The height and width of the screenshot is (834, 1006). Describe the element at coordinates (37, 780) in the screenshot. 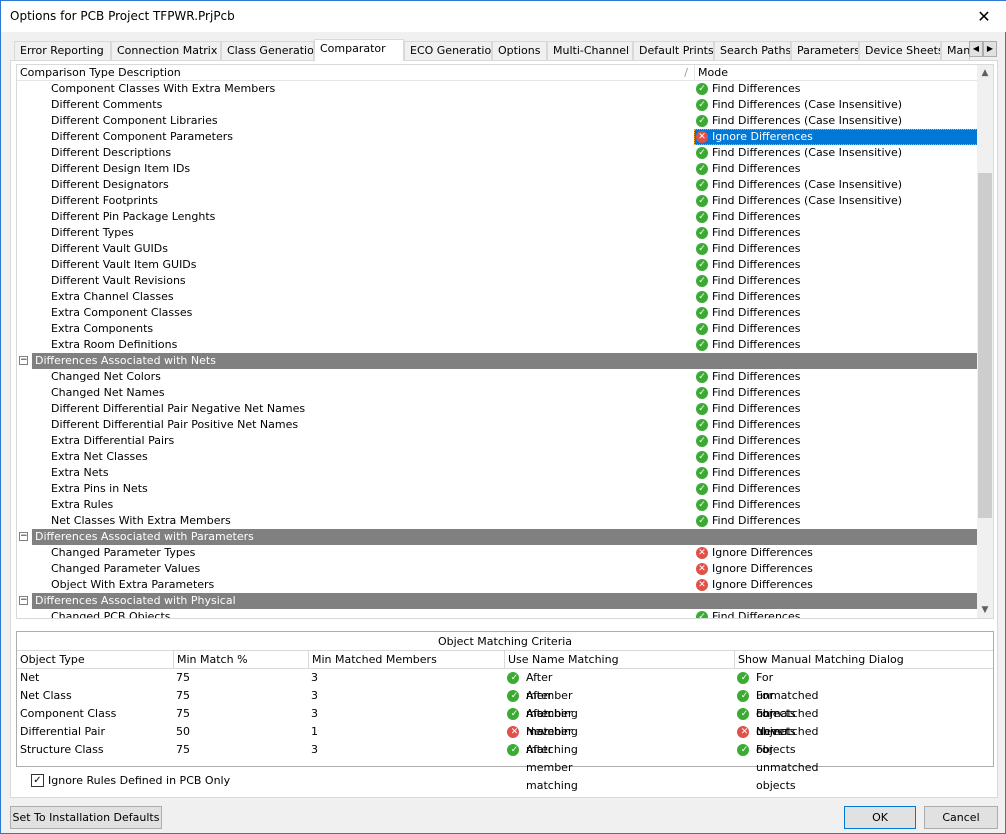

I see `ignore-rules-checkbox: ✓` at that location.